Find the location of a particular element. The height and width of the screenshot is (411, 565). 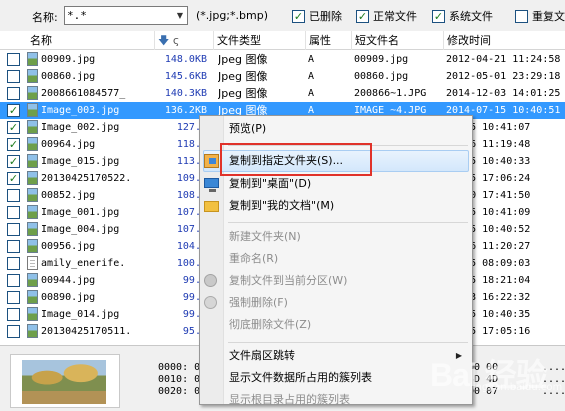

column-modified: 修改时间 is located at coordinates (504, 40).